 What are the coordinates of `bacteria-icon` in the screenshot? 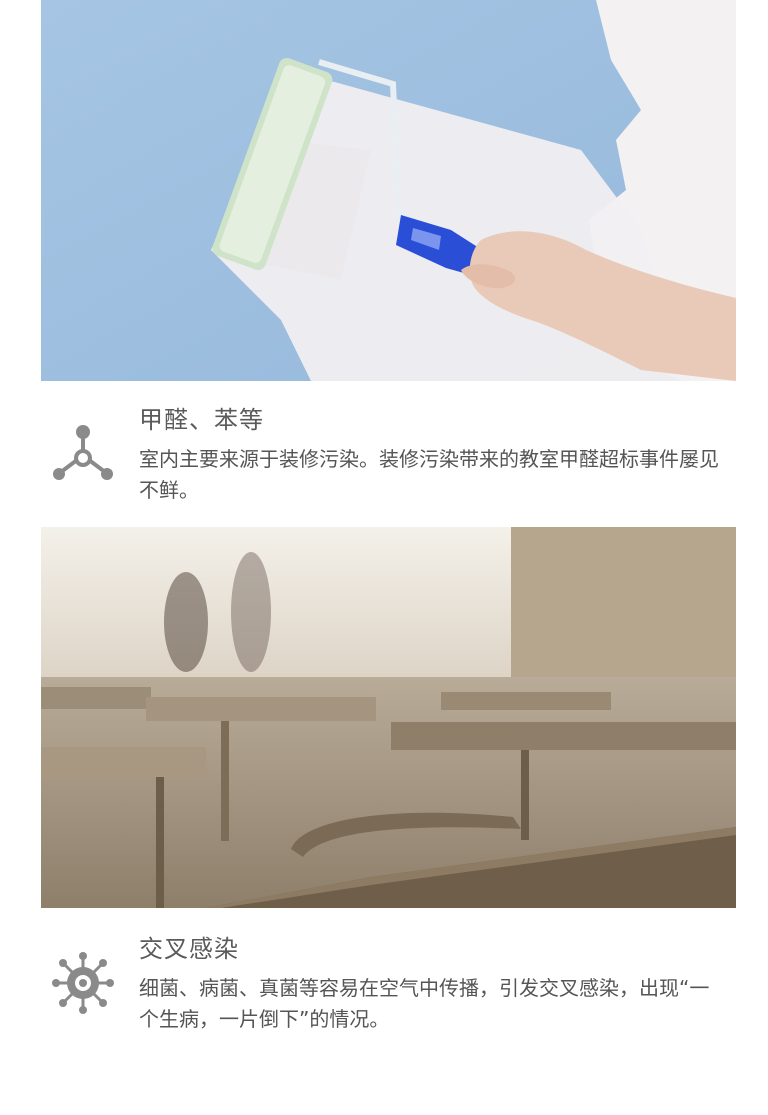 It's located at (83, 983).